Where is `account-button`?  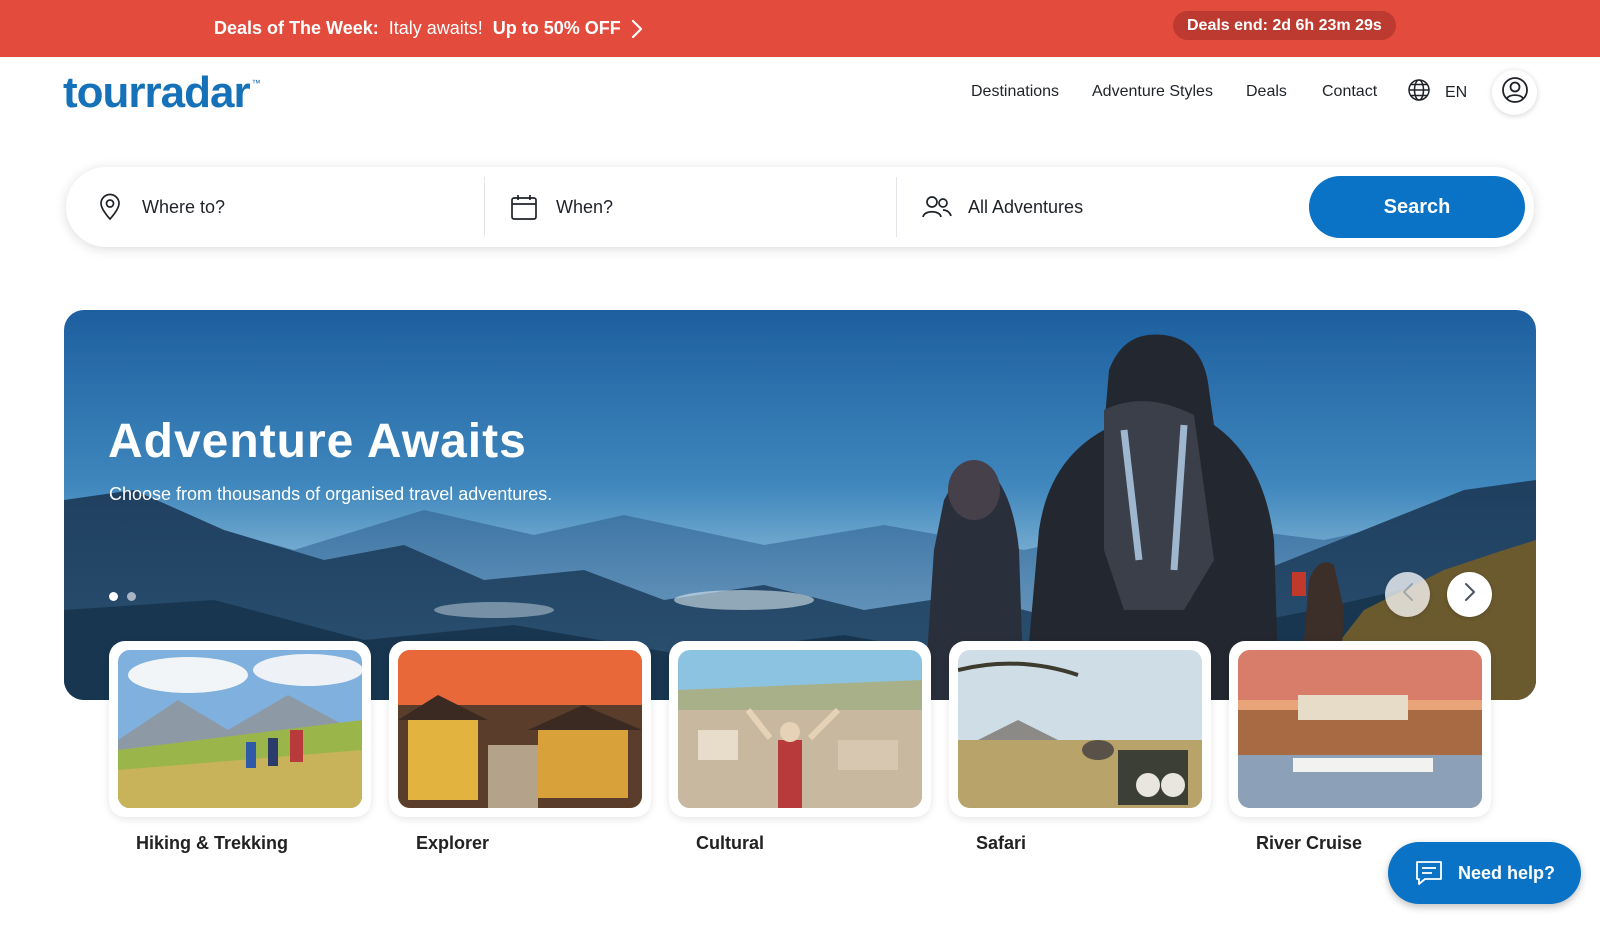
account-button is located at coordinates (1514, 92).